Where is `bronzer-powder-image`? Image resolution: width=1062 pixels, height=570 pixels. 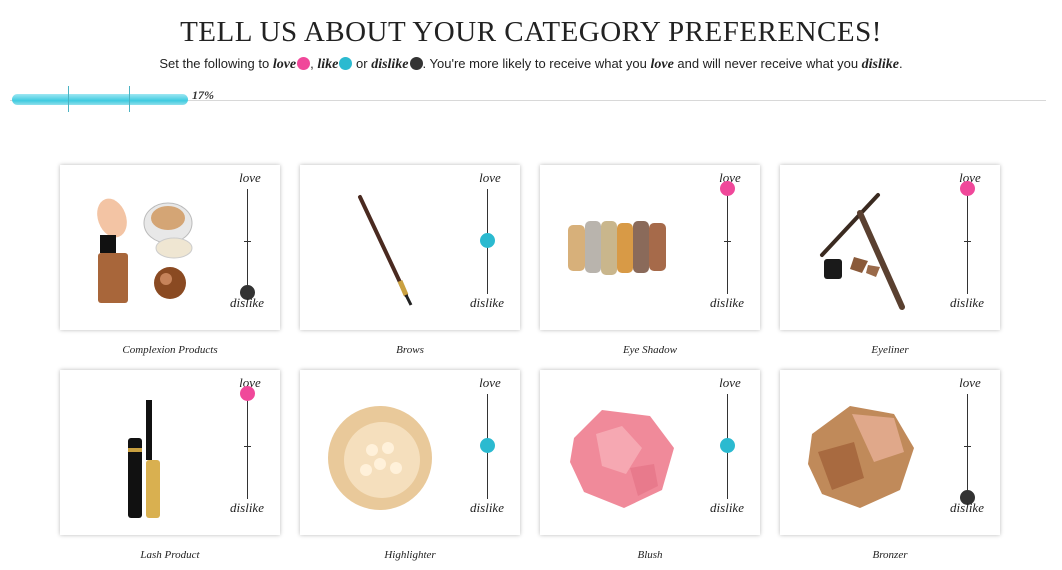 bronzer-powder-image is located at coordinates (860, 453).